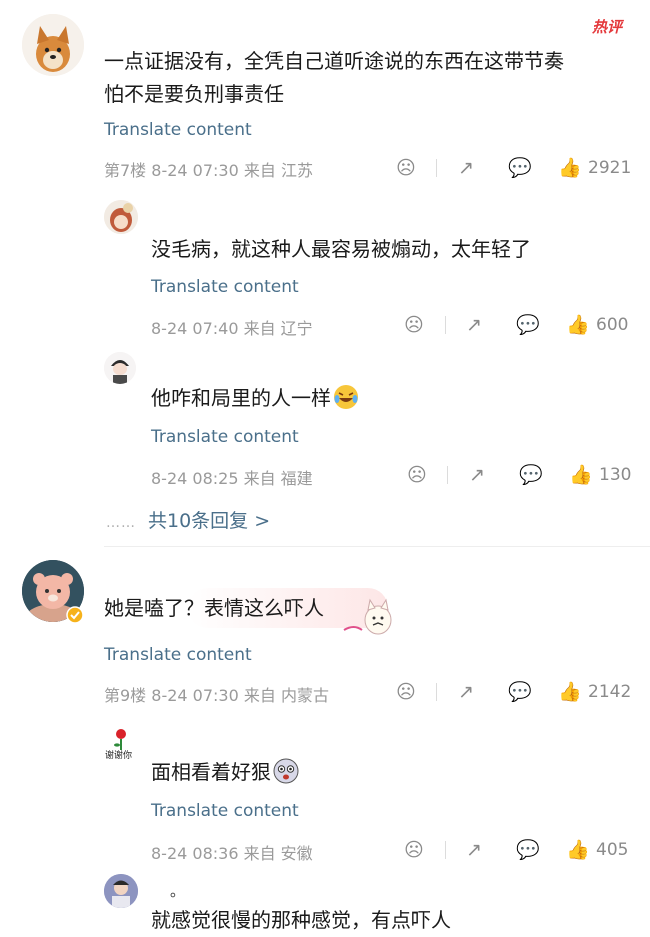 The height and width of the screenshot is (937, 650). I want to click on comment-text: 一点证据没有，全凭自己道听途说的东西在这带节奏 怕不是要负刑事责任, so click(364, 78).